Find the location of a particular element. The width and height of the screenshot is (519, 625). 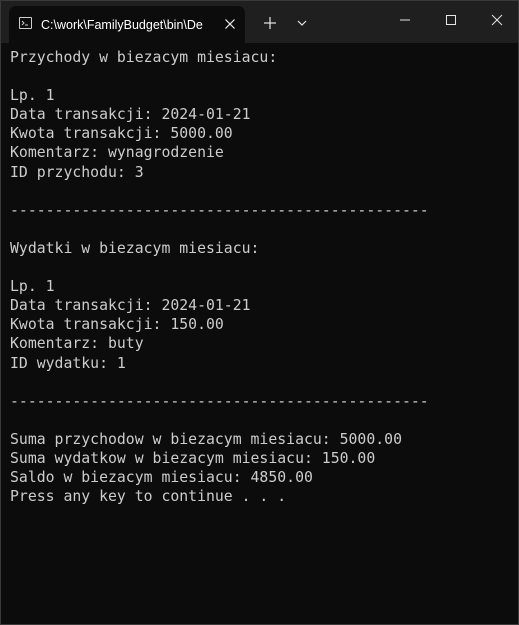

tab-dropdown-button is located at coordinates (302, 23).